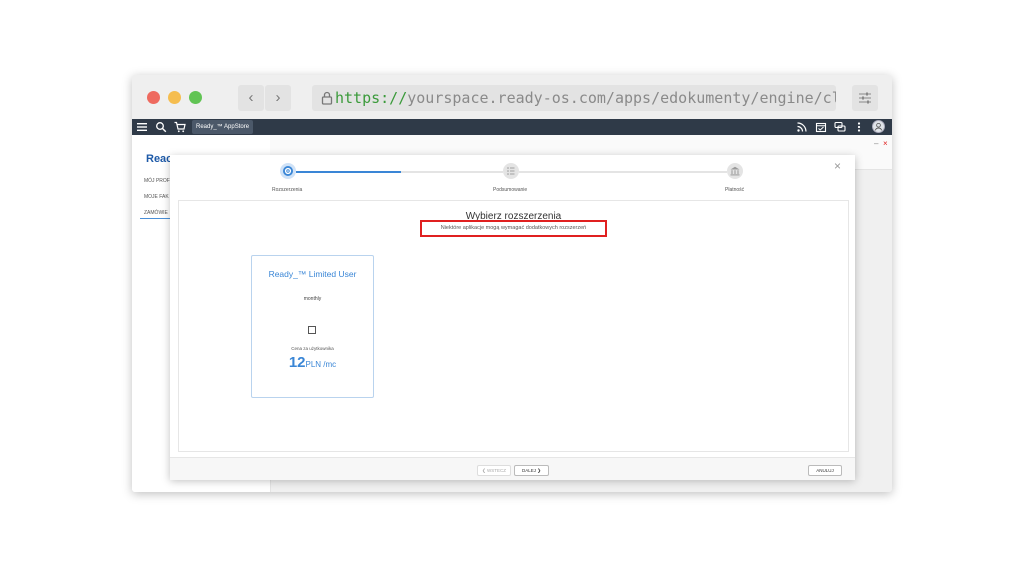  Describe the element at coordinates (512, 127) in the screenshot. I see `app-toolbar: Ready_™ AppStore` at that location.